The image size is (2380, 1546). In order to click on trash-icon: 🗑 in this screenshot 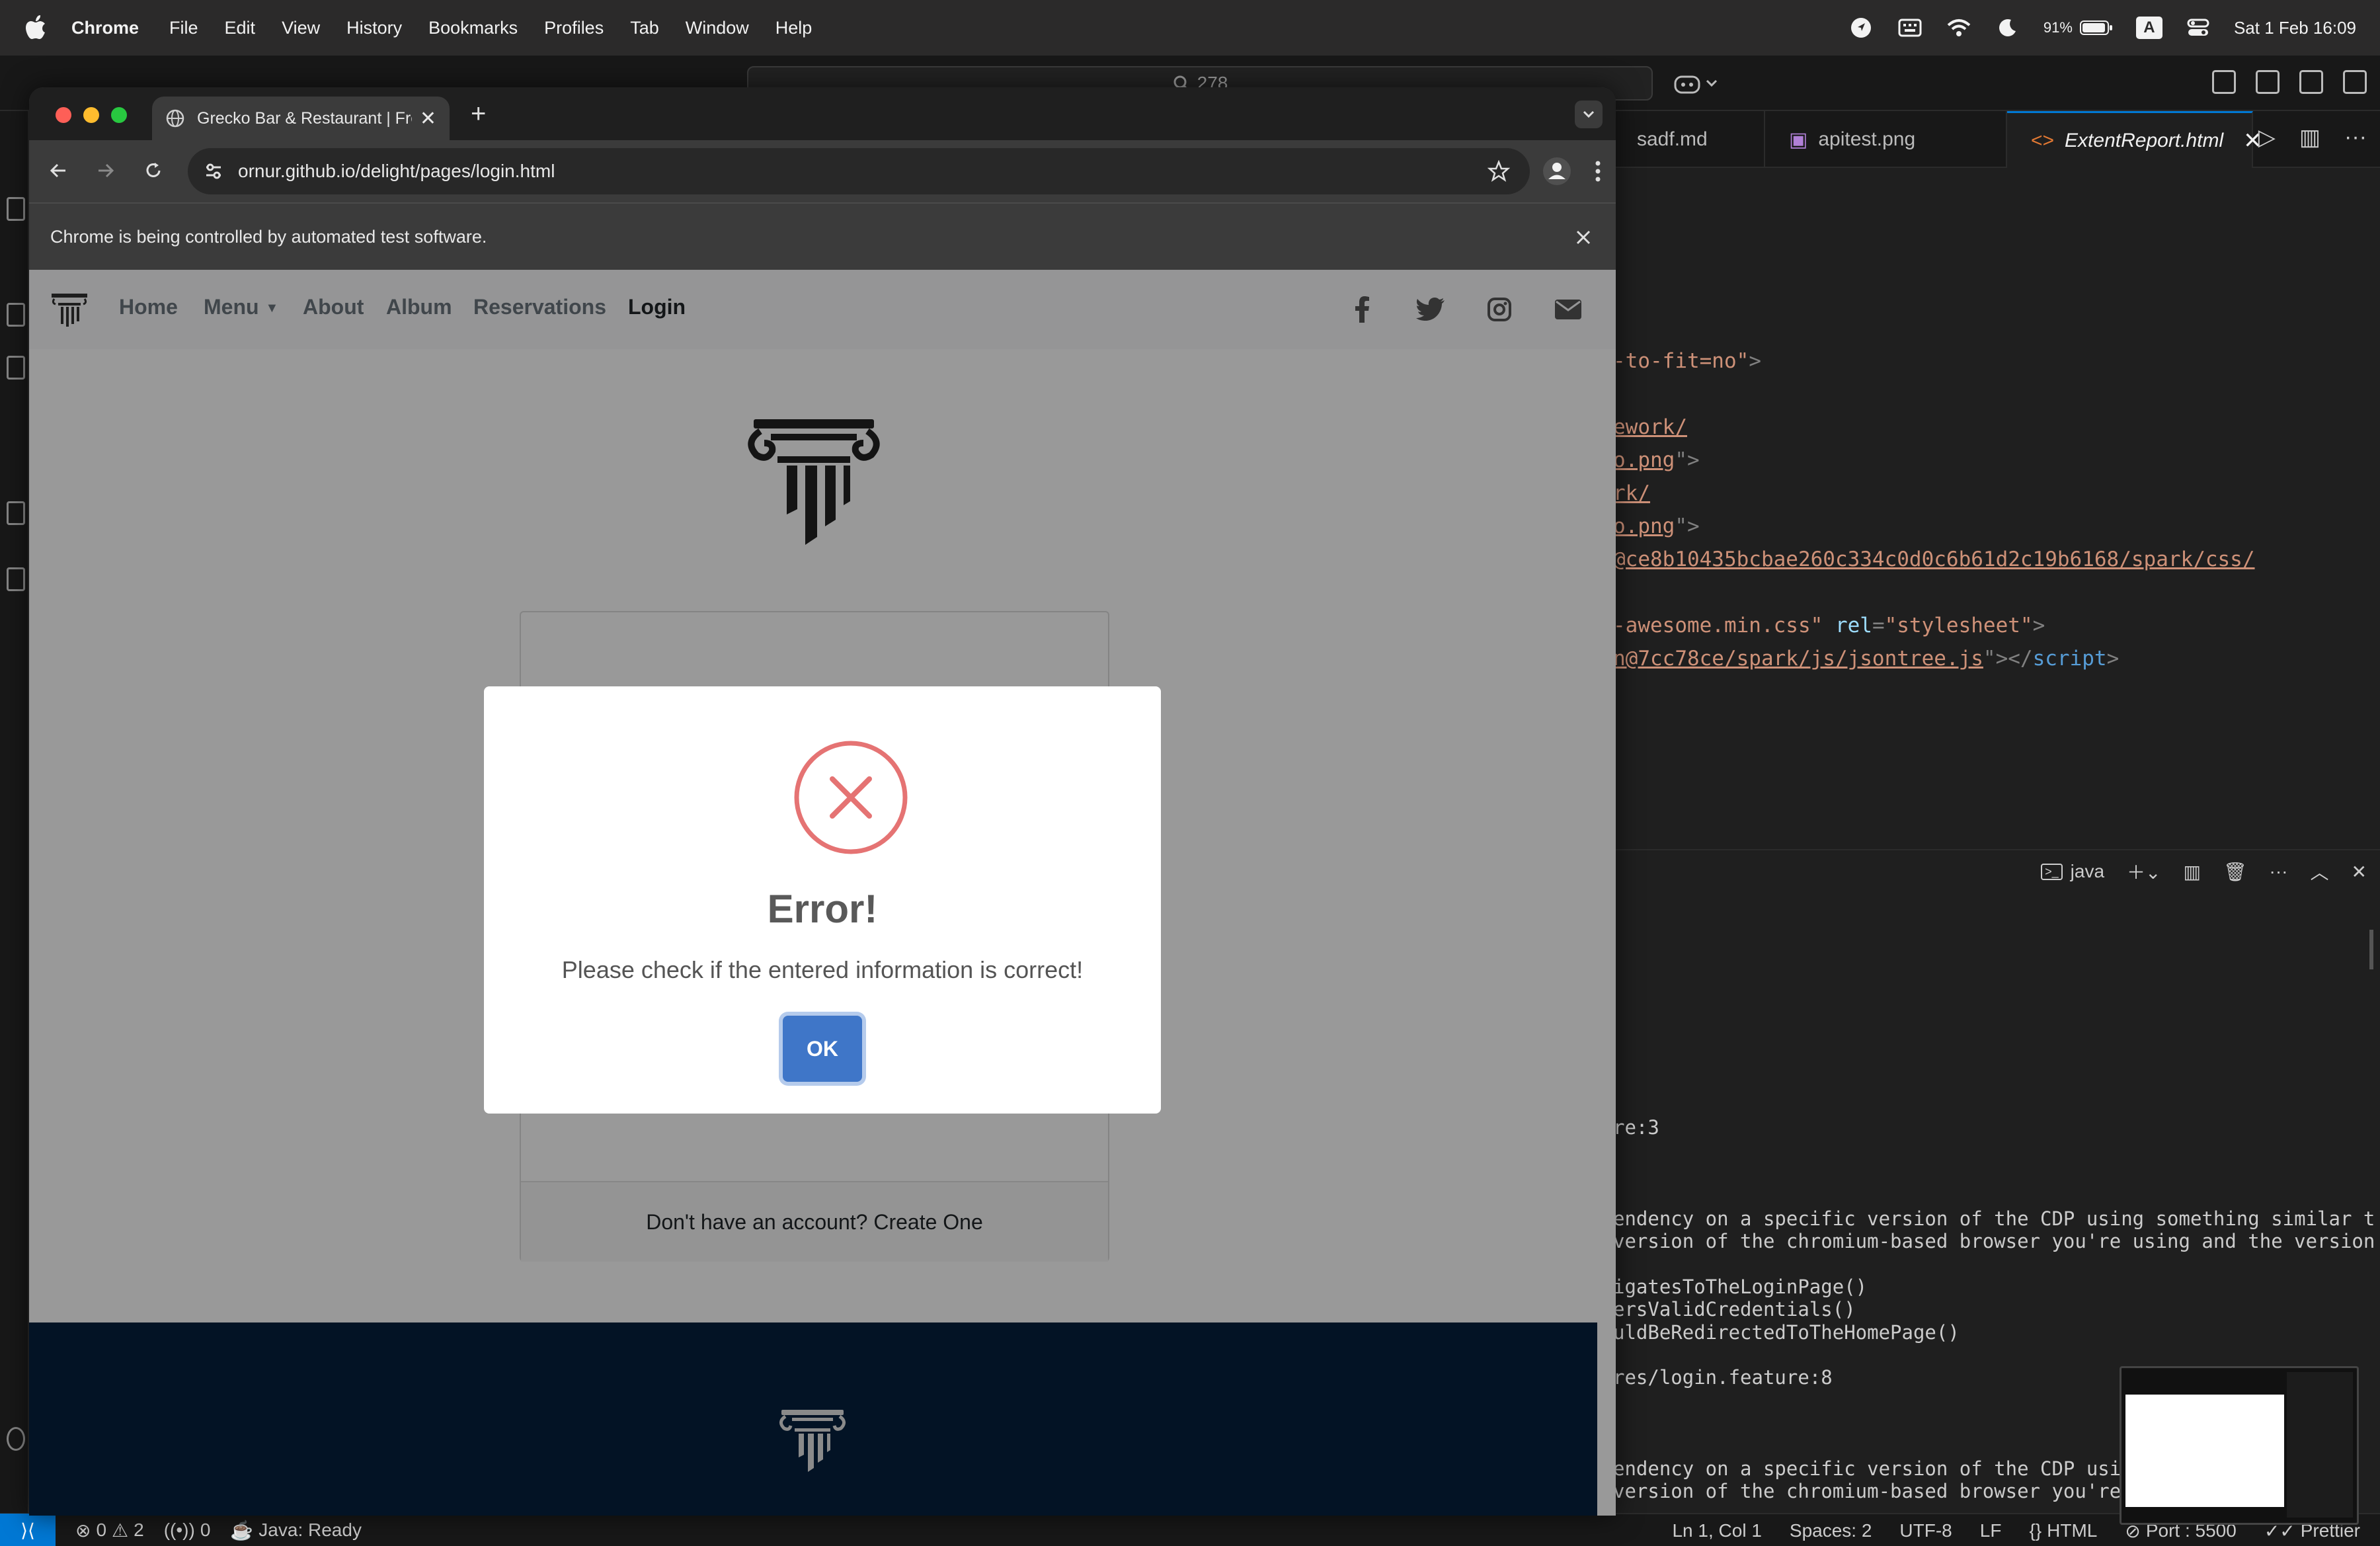, I will do `click(2235, 872)`.